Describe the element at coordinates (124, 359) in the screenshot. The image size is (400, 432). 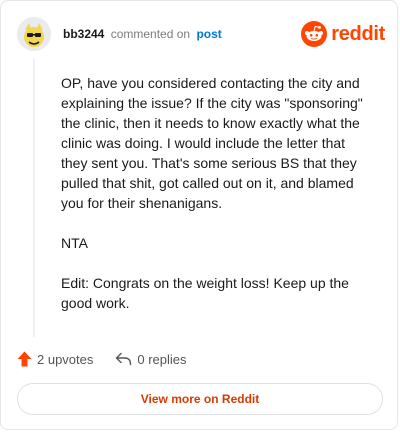
I see `reply-arrow-icon` at that location.